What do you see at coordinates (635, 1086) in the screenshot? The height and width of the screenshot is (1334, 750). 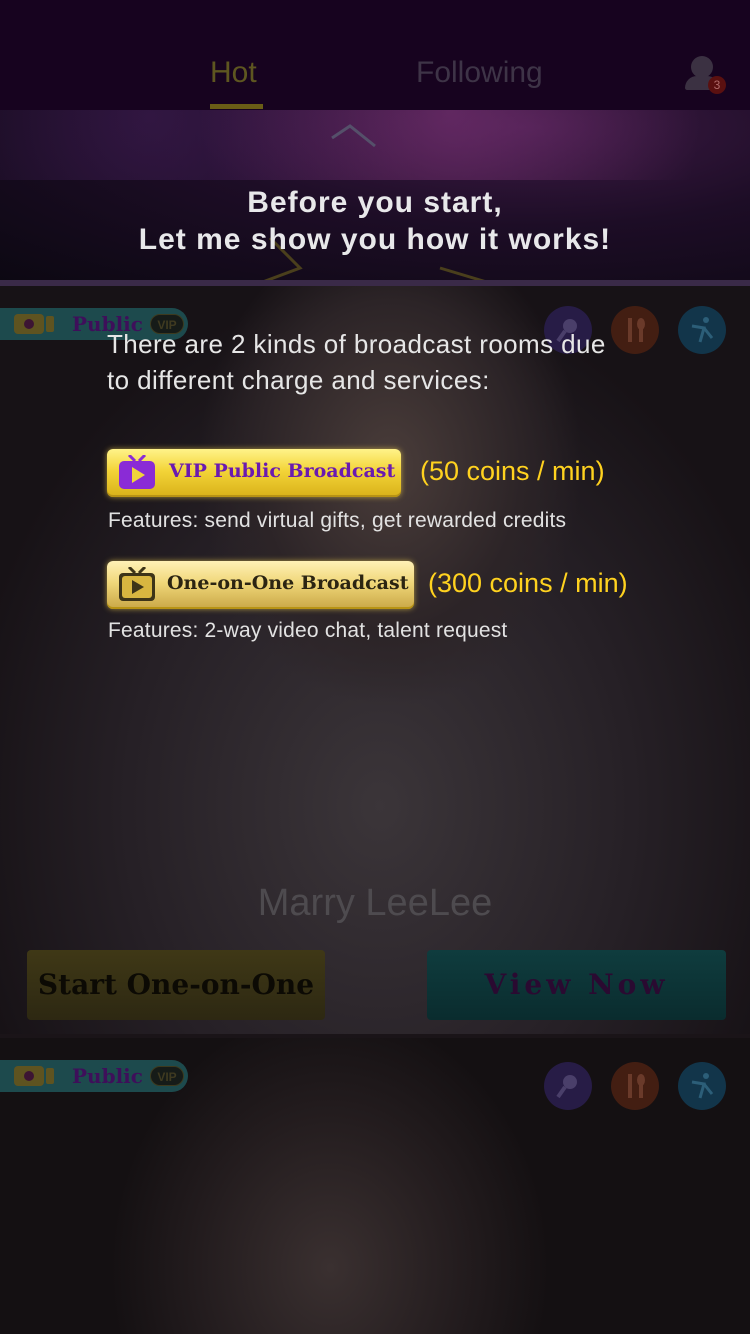 I see `fork-spoon-icon` at bounding box center [635, 1086].